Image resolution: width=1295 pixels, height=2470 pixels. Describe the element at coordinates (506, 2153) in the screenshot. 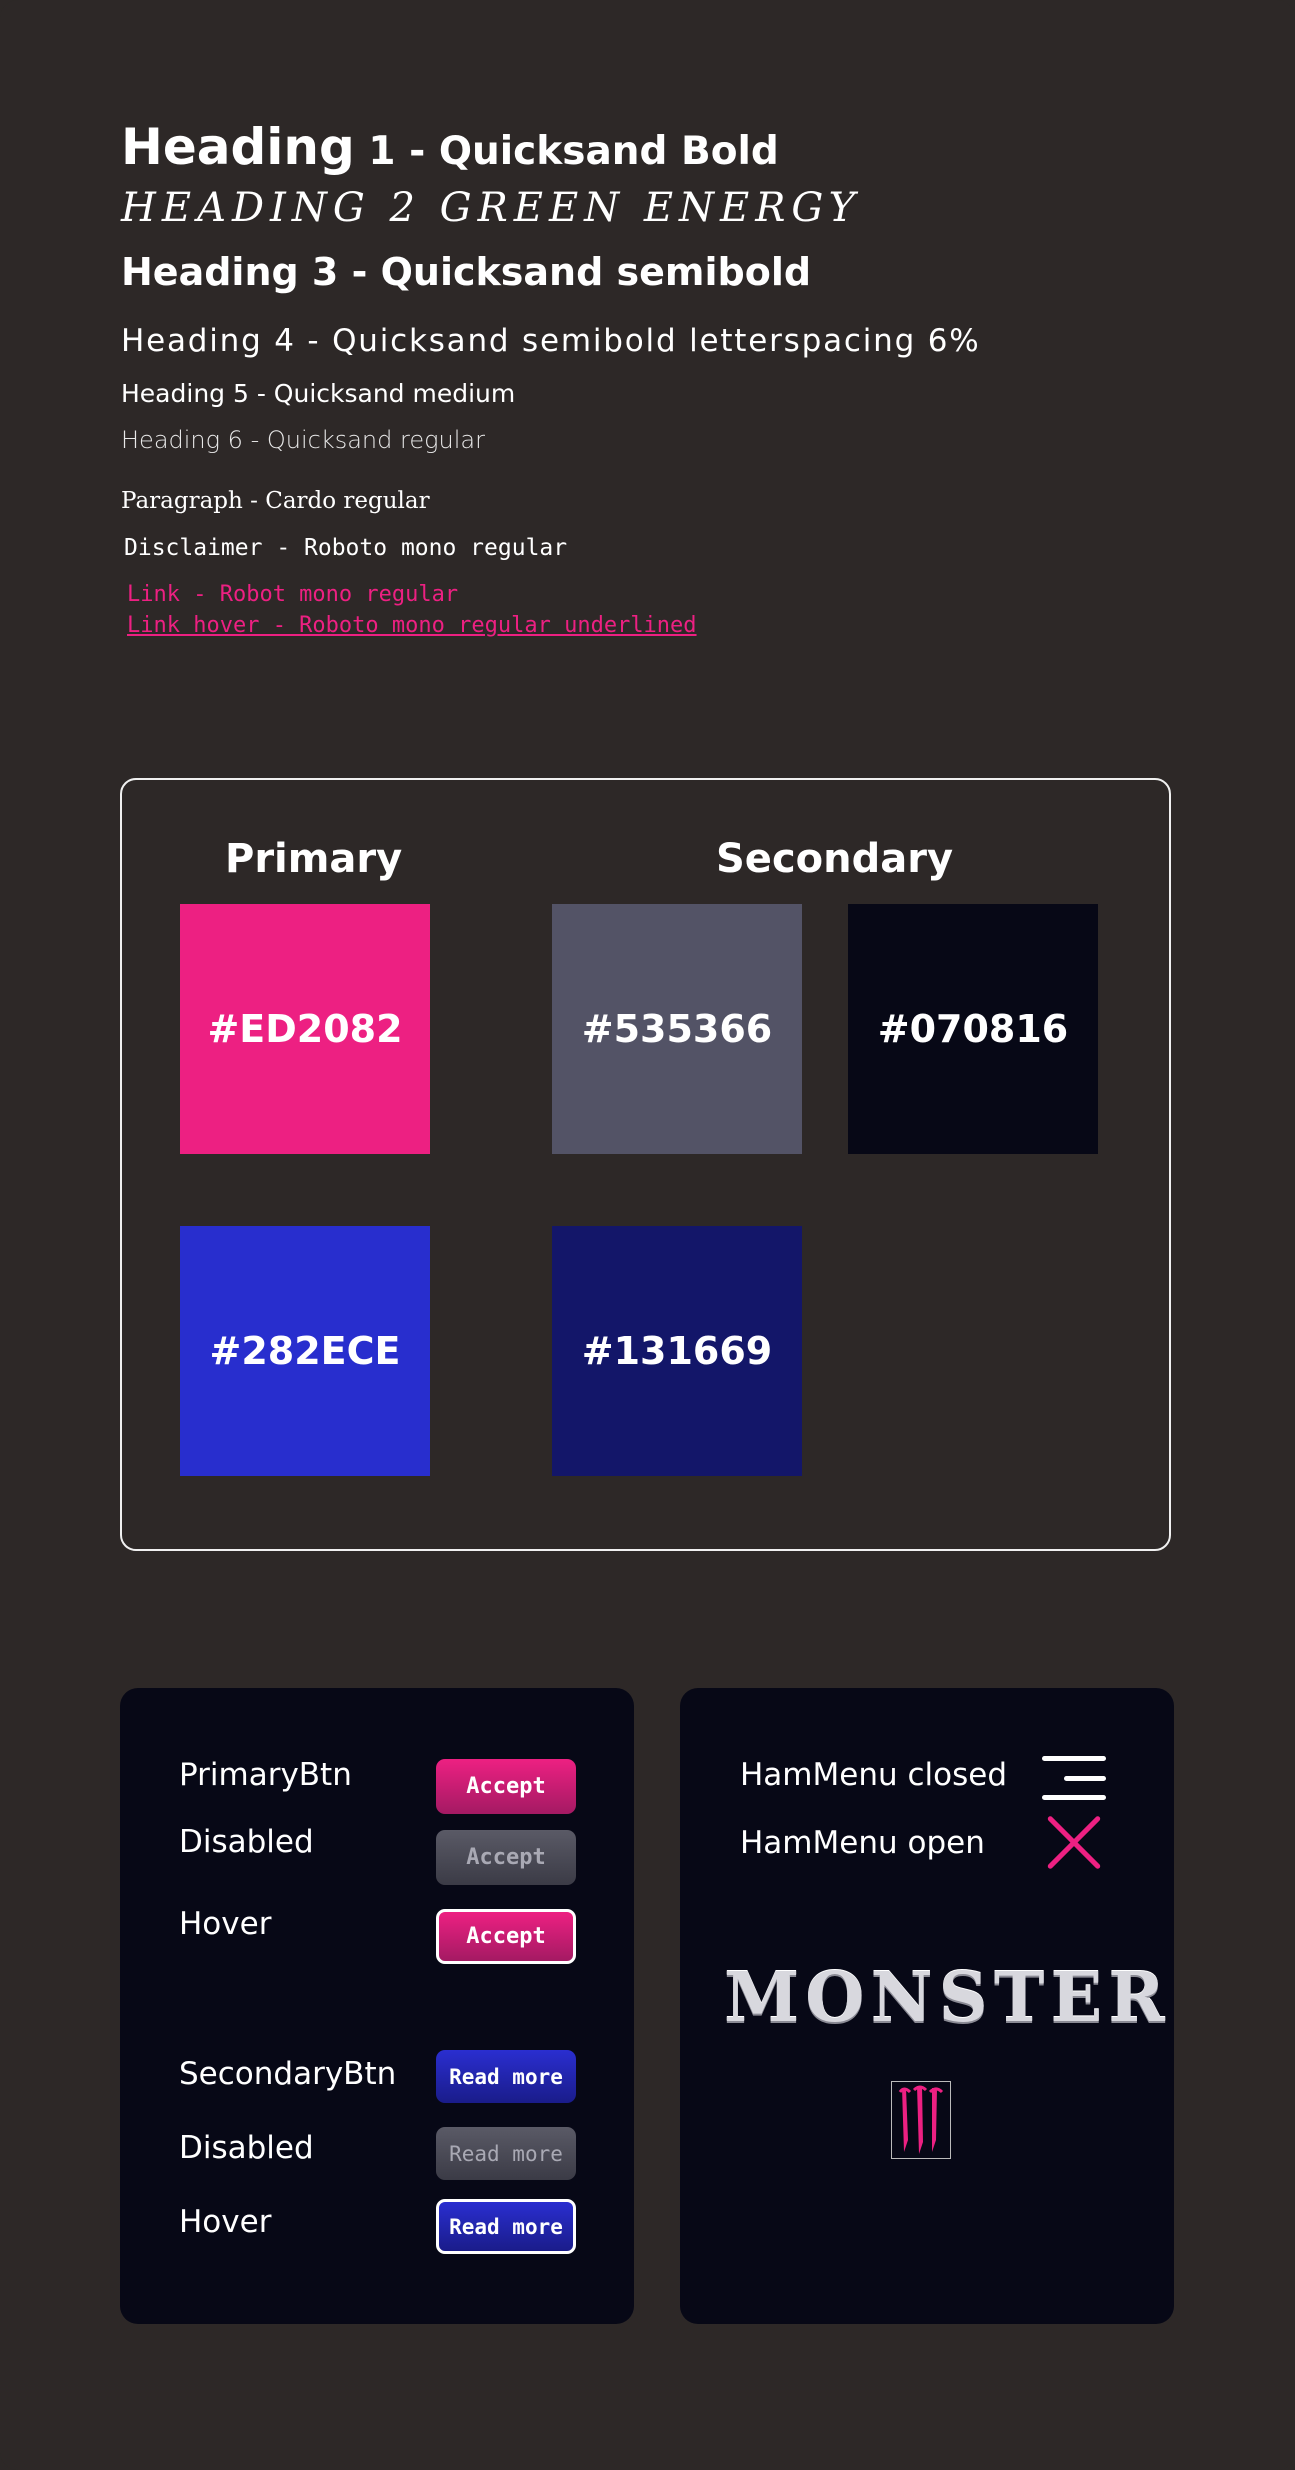

I see `read-more-button-disabled: Read more` at that location.